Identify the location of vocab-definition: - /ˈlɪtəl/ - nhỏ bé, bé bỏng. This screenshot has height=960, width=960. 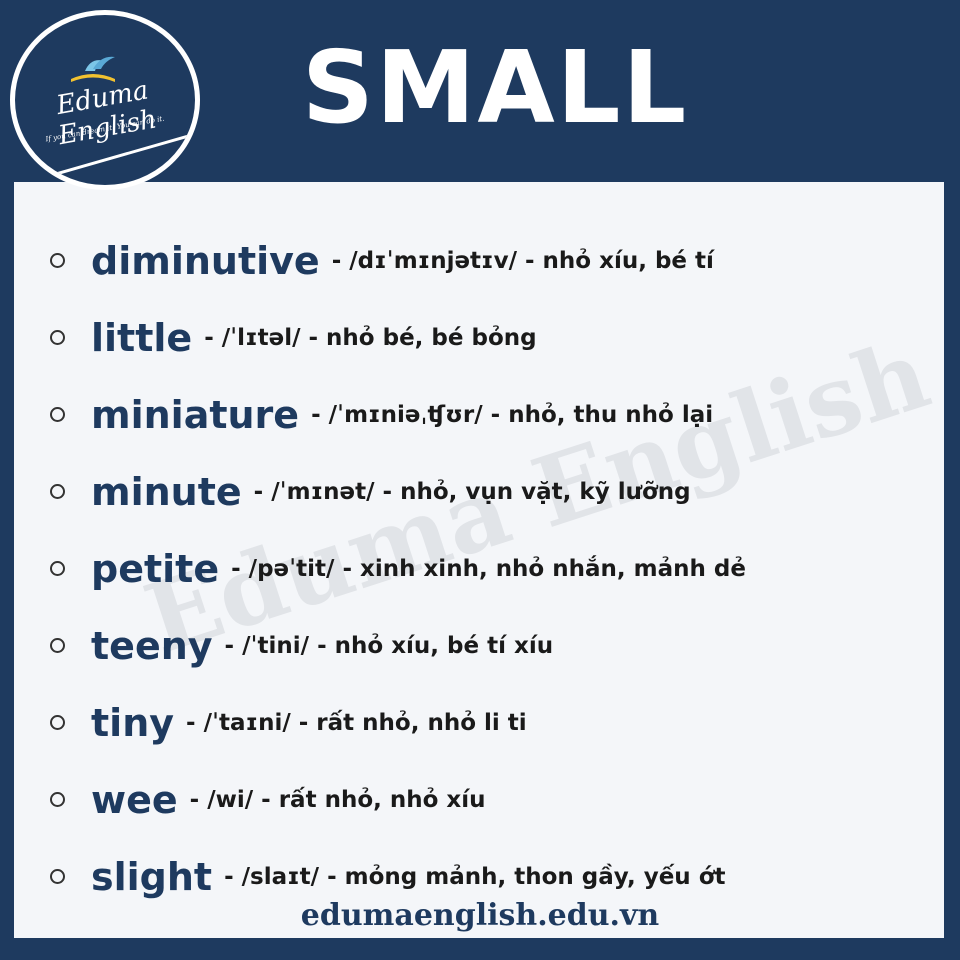
(370, 337).